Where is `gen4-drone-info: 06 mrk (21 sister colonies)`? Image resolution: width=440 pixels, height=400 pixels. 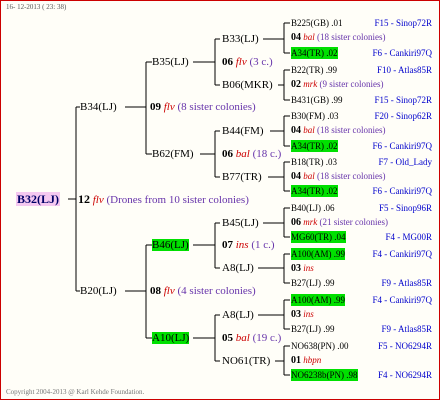
gen4-drone-info: 06 mrk (21 sister colonies) is located at coordinates (339, 222).